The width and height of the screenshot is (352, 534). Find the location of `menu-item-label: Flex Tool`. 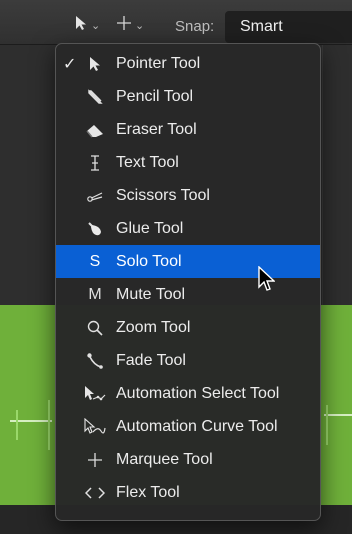

menu-item-label: Flex Tool is located at coordinates (148, 492).